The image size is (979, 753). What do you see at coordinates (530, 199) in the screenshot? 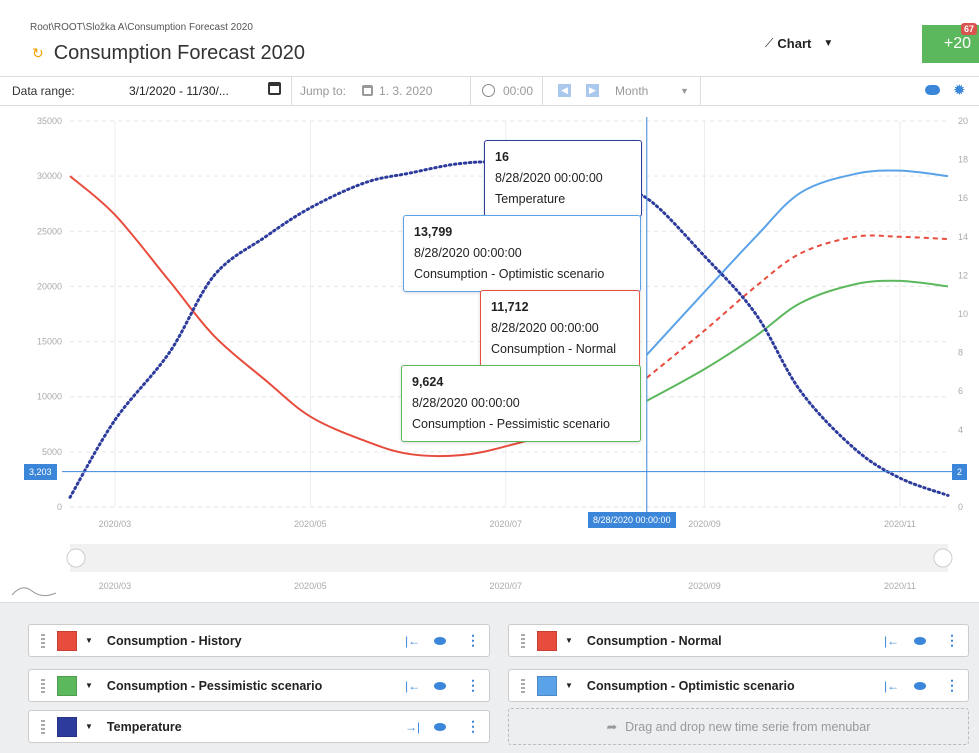
I see `tooltip-series: Temperature` at bounding box center [530, 199].